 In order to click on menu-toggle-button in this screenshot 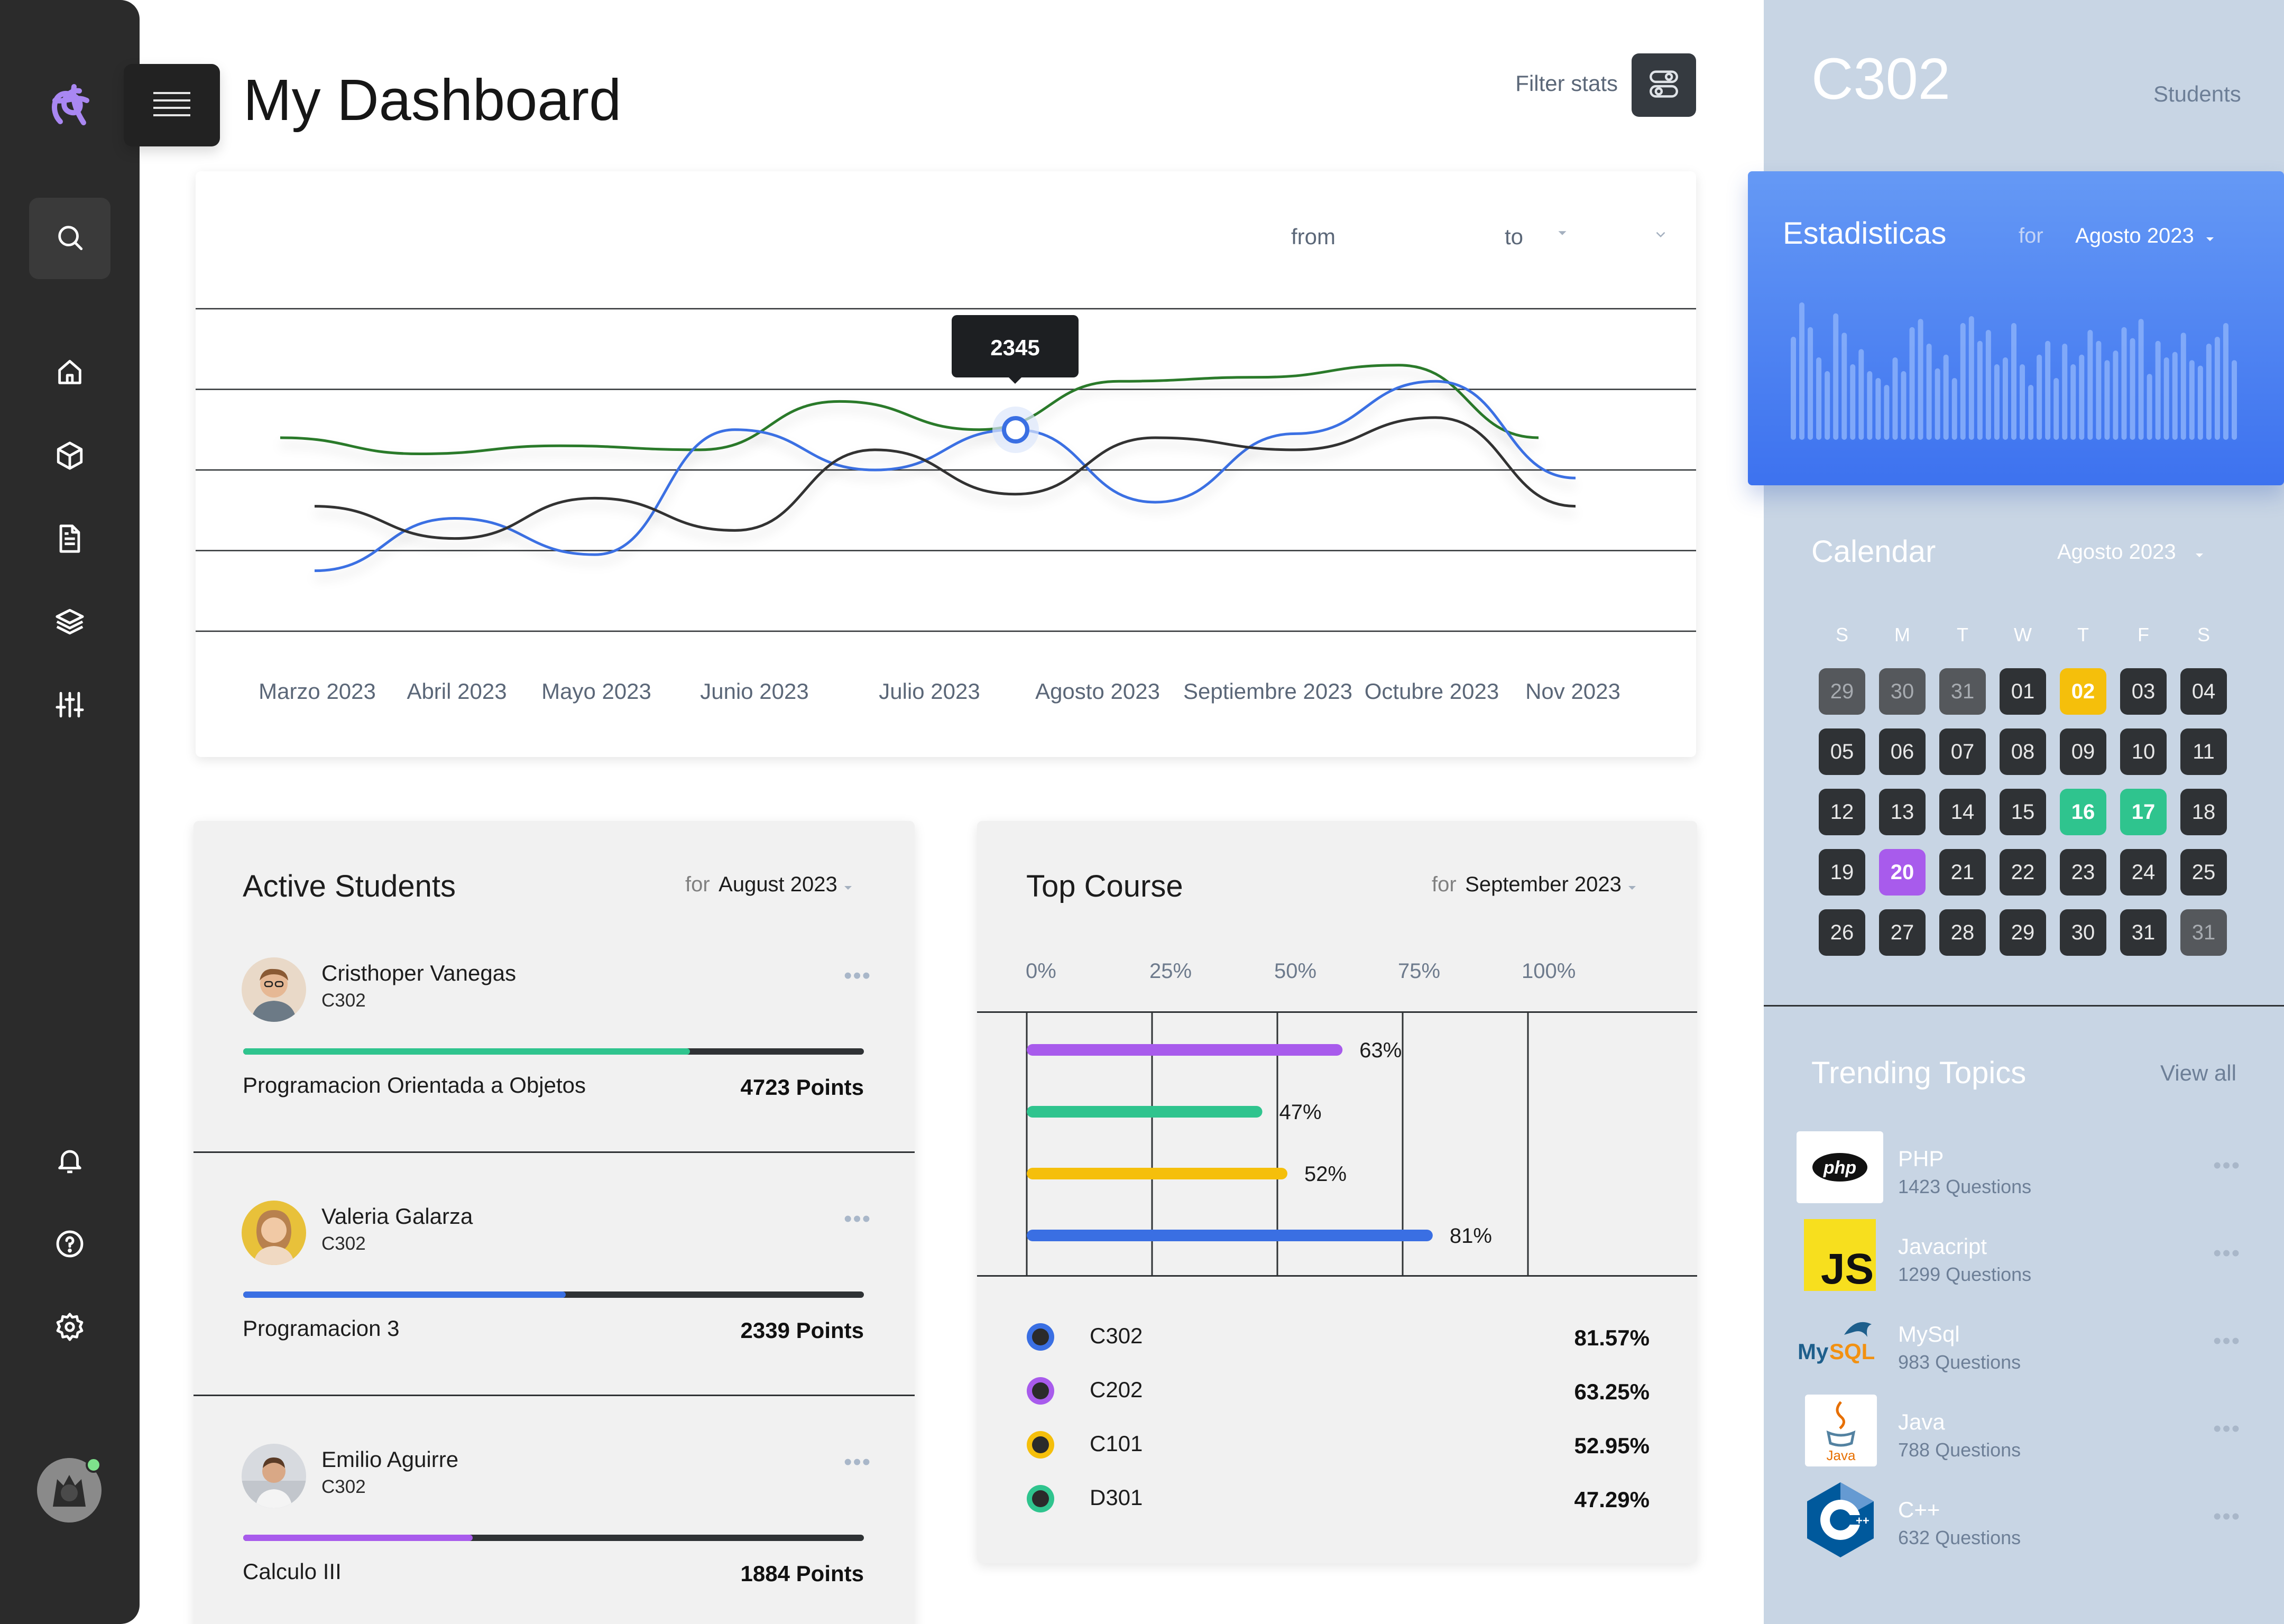, I will do `click(172, 105)`.